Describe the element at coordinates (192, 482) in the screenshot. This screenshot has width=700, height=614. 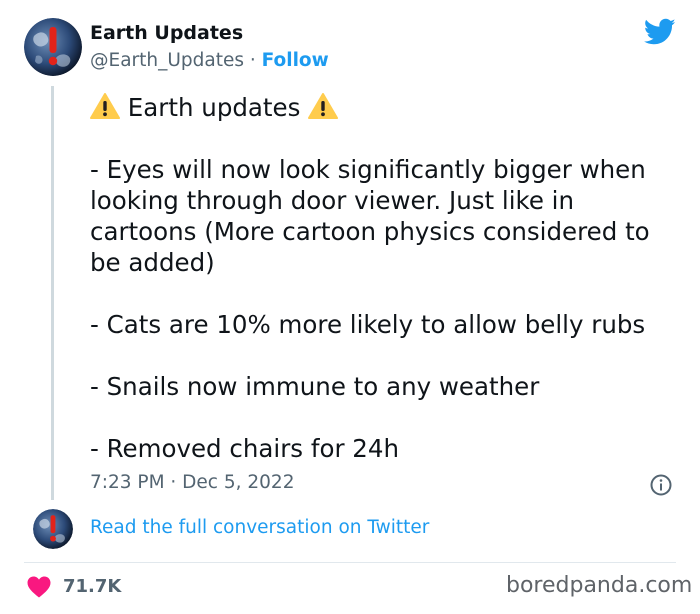
I see `tweet-timestamp: 7:23 PM · Dec 5, 2022` at that location.